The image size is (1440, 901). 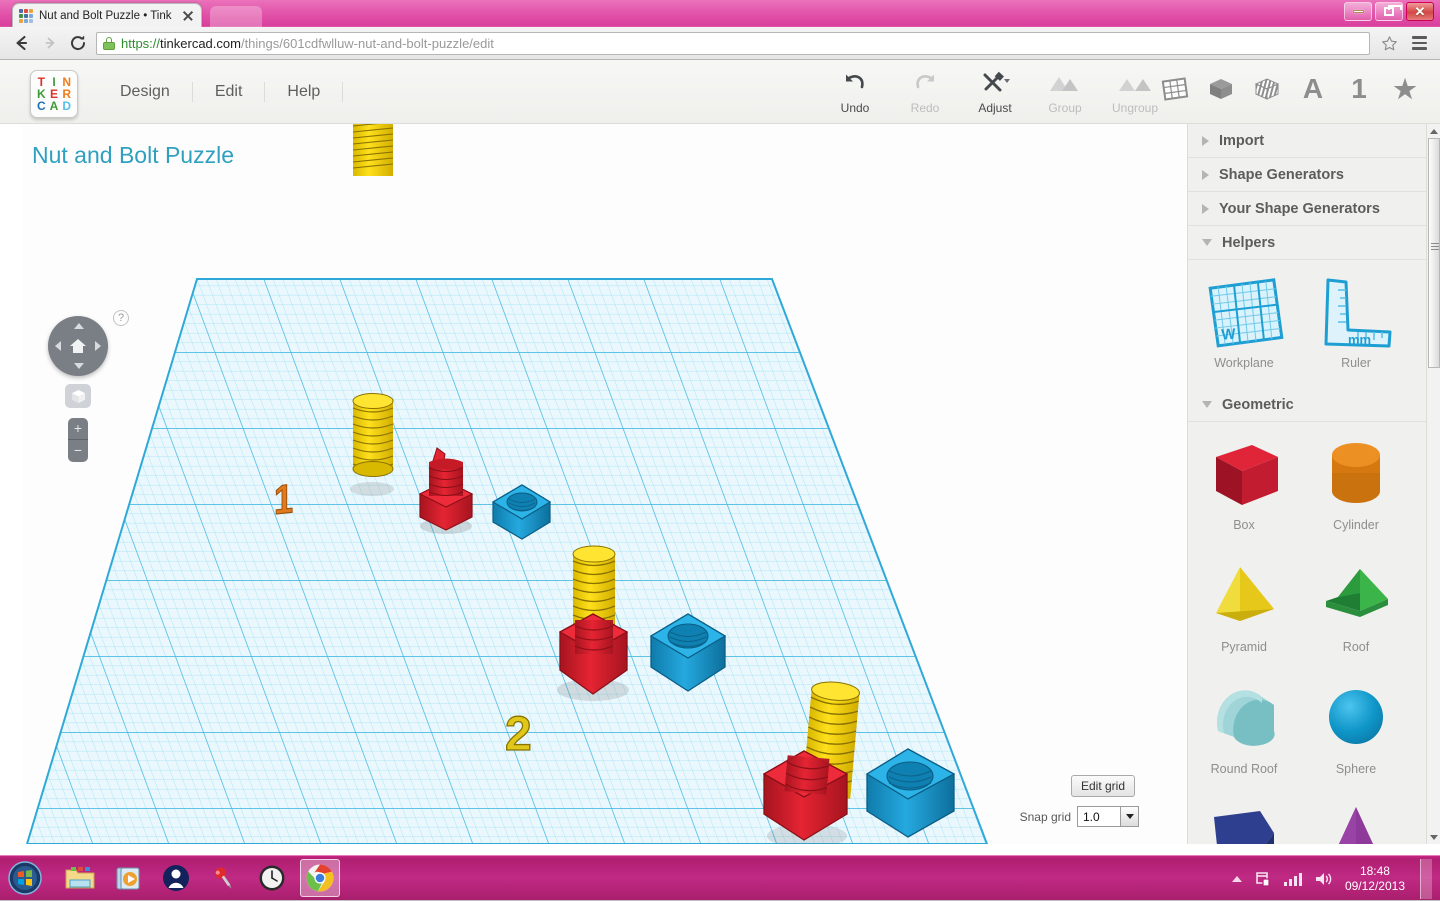 I want to click on restore-button, so click(x=1389, y=11).